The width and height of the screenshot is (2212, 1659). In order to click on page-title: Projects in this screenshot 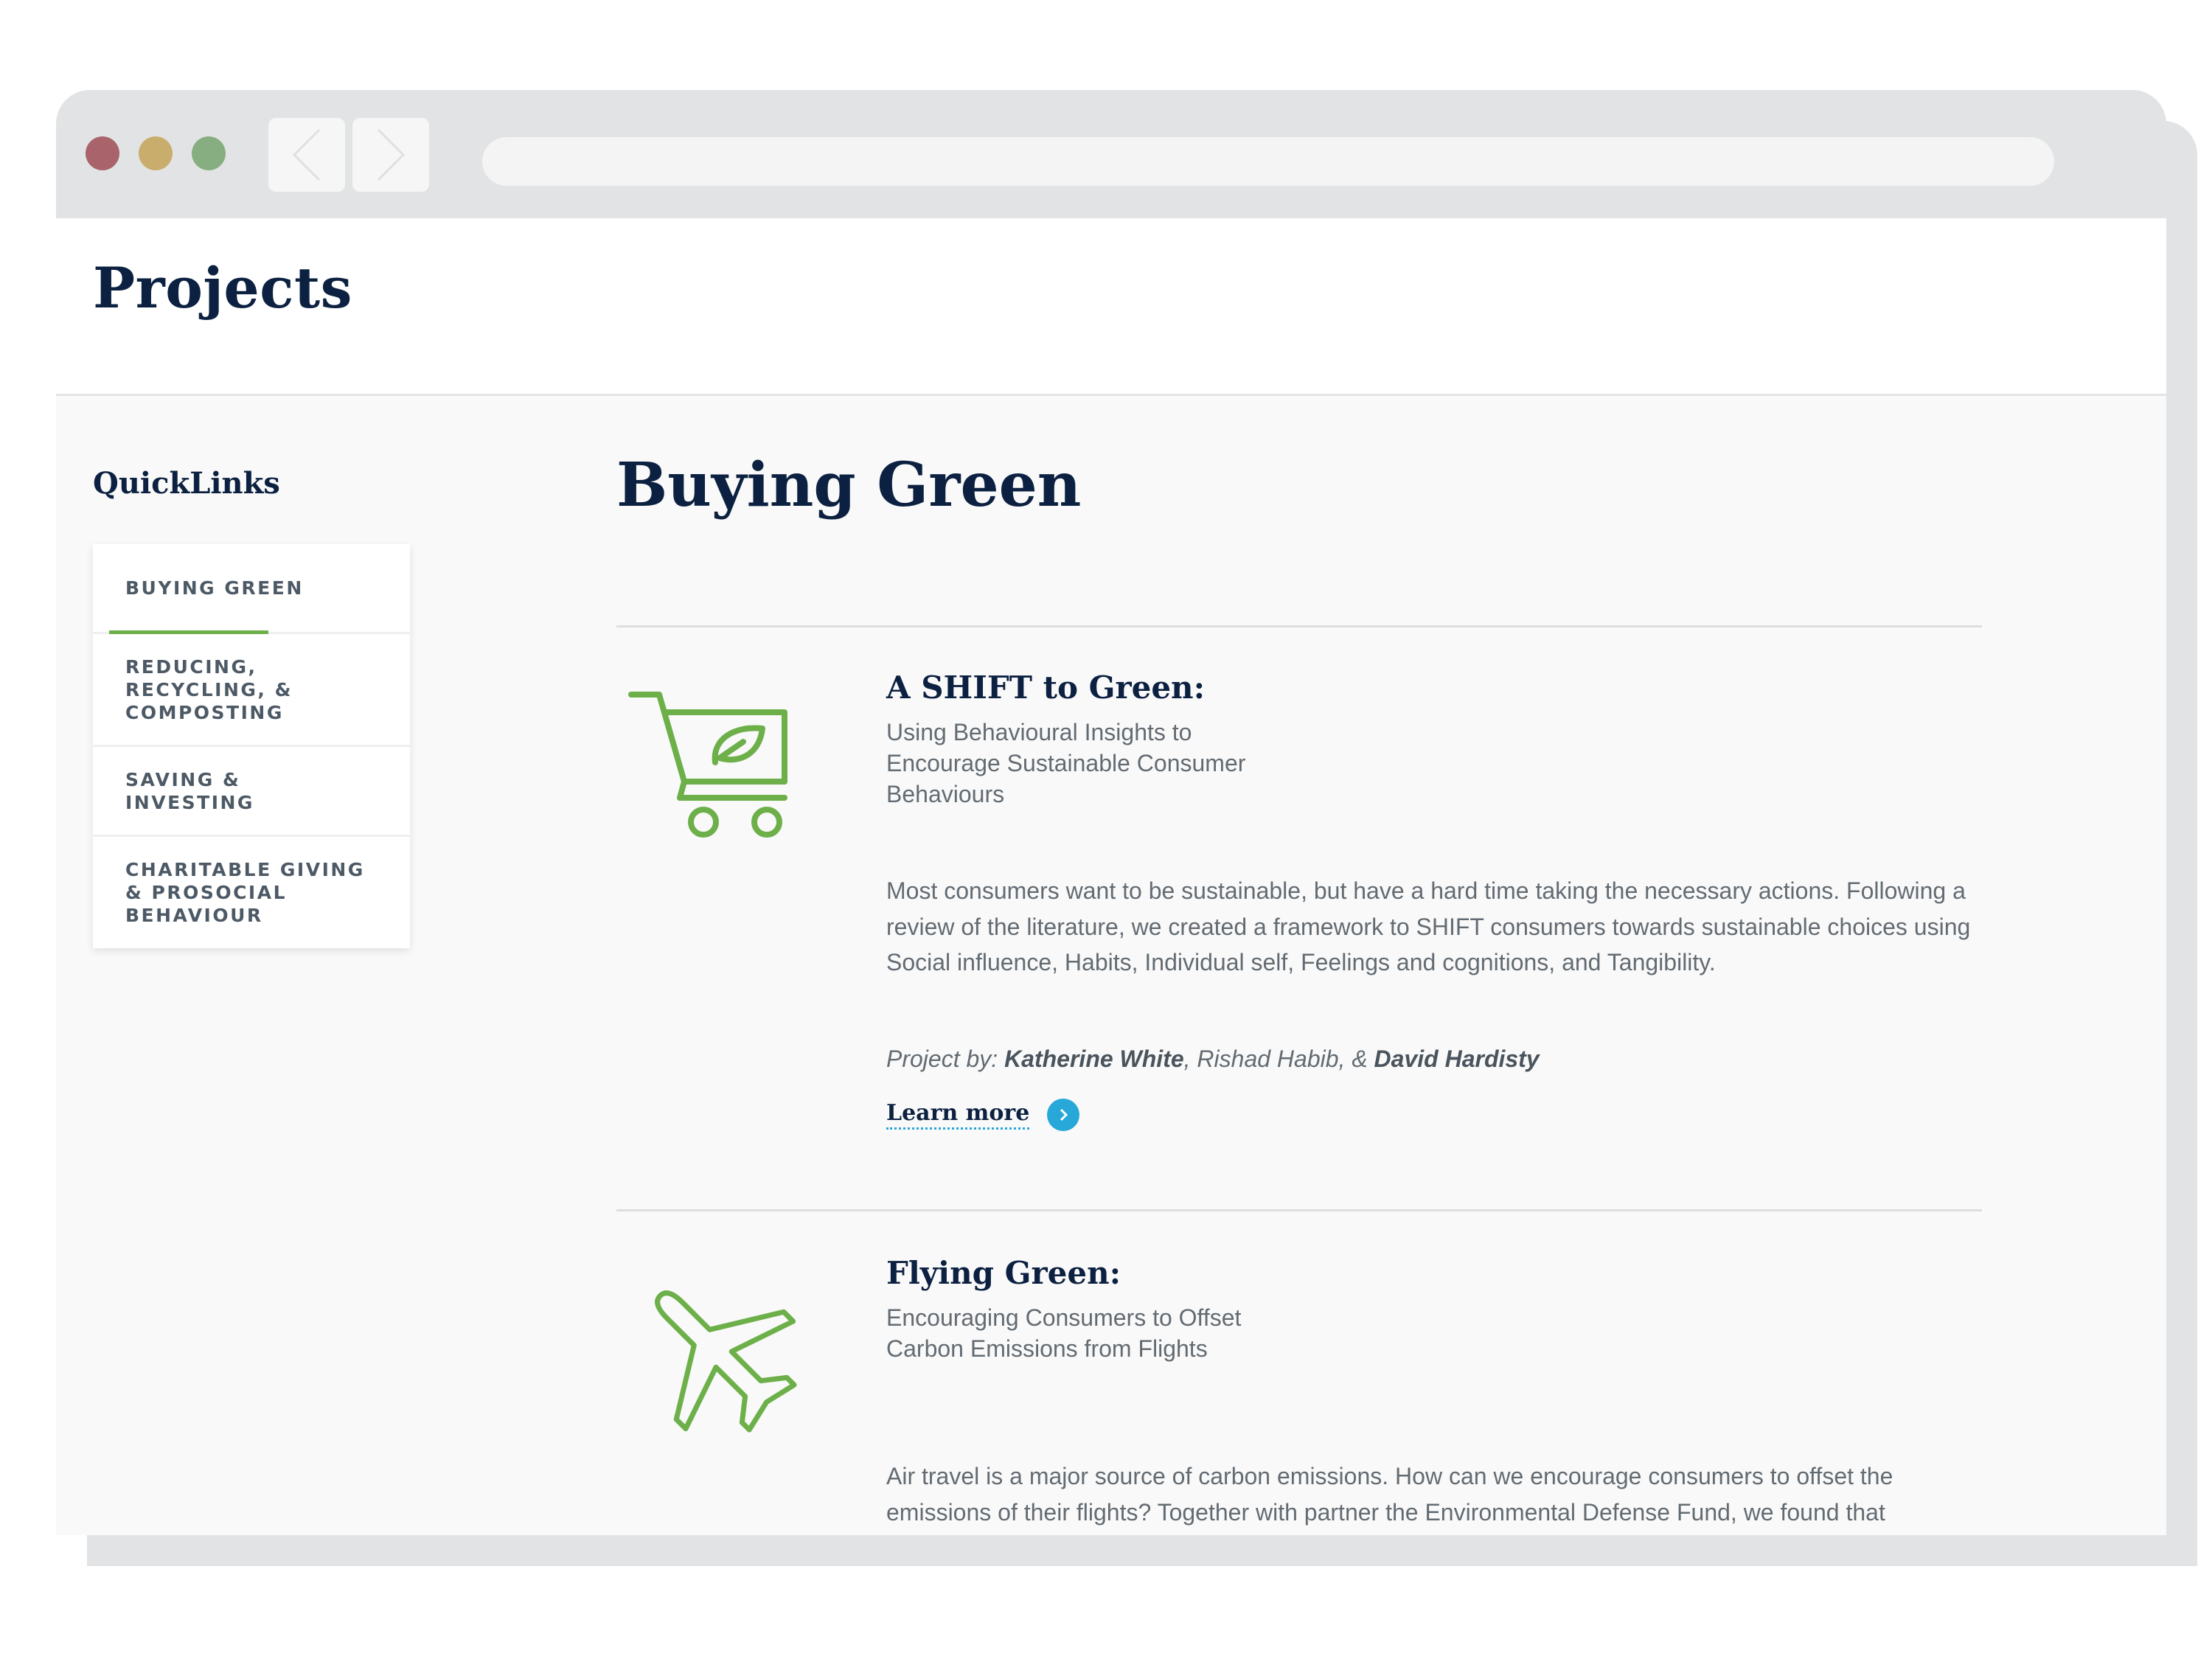, I will do `click(222, 288)`.